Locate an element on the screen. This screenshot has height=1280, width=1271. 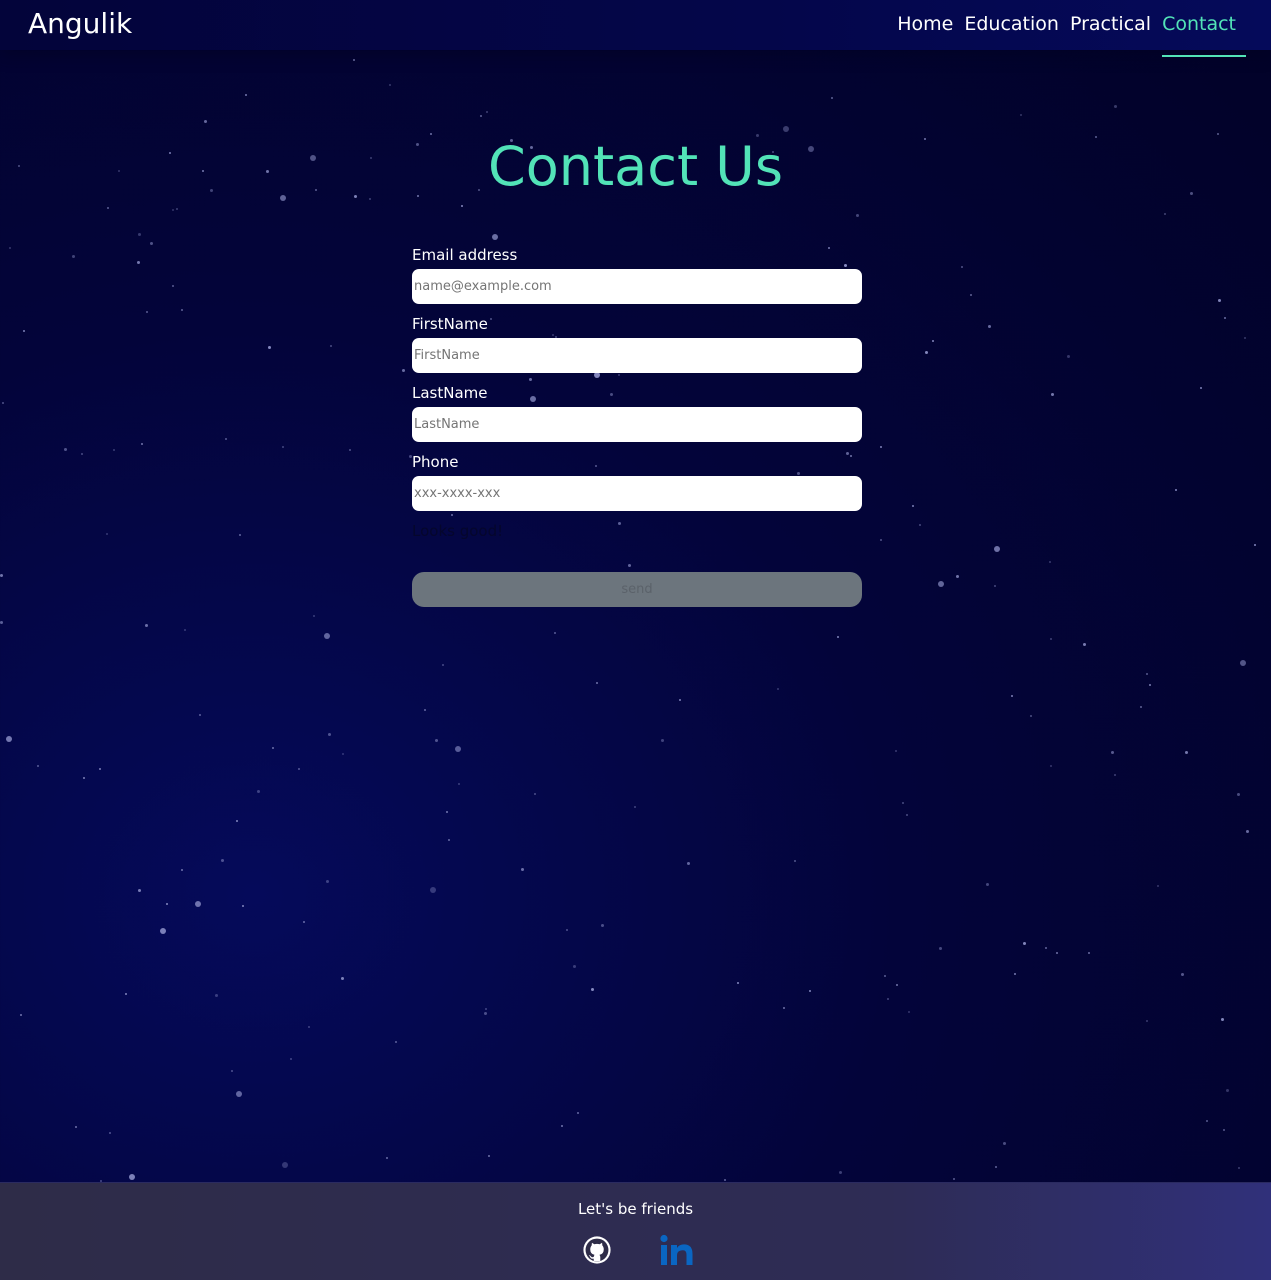
linkedin-link is located at coordinates (677, 1250).